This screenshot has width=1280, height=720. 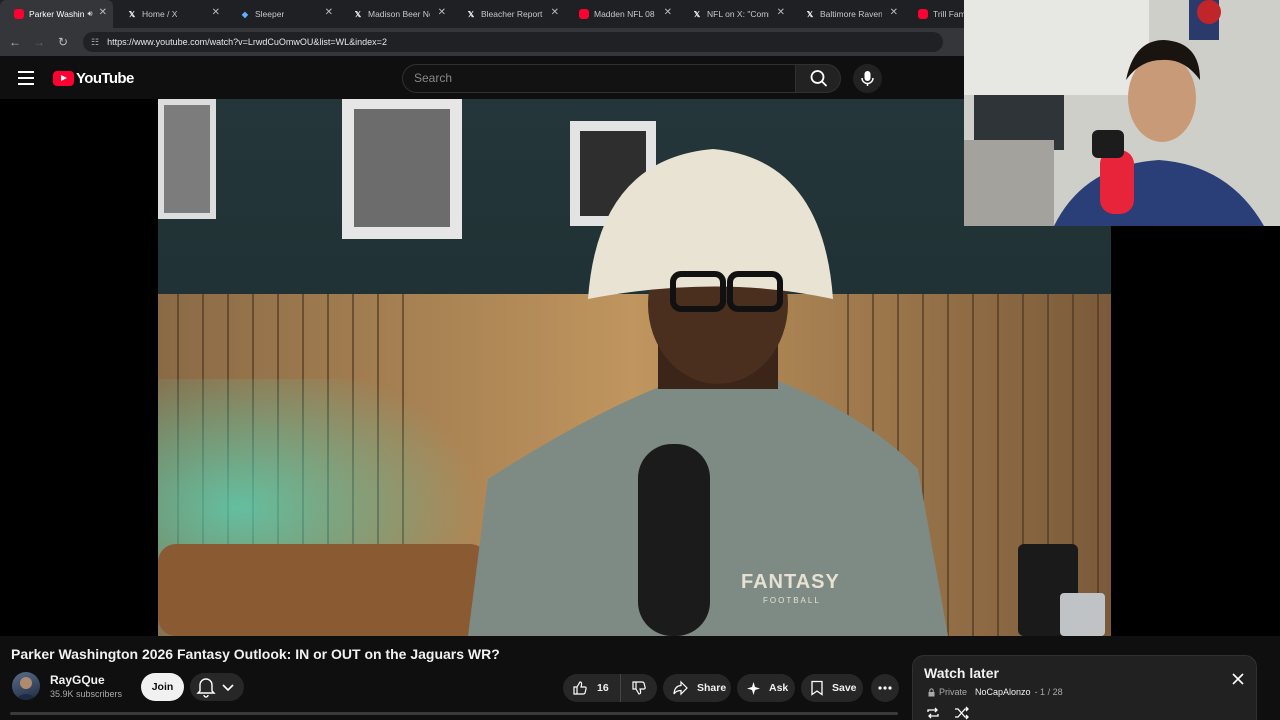 I want to click on join-button: Join, so click(x=162, y=687).